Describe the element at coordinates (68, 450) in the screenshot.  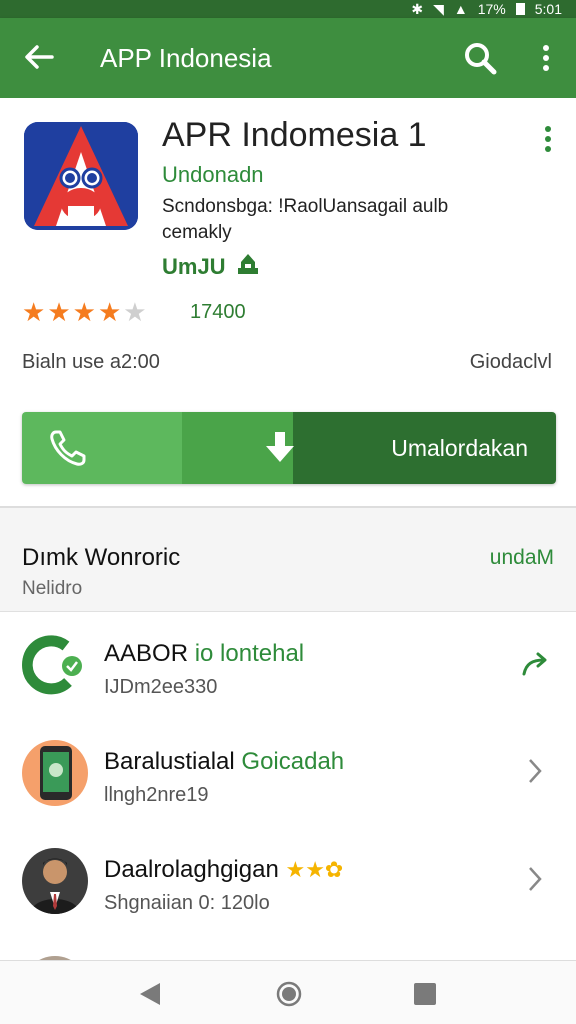
I see `phone-icon` at that location.